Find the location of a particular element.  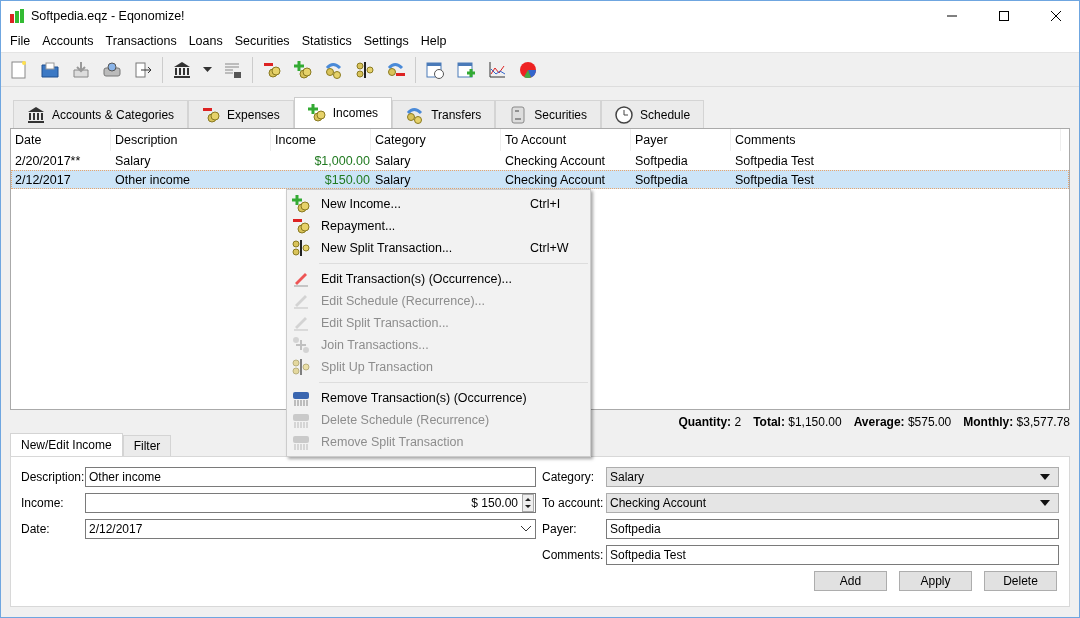

column-header: To Account is located at coordinates (566, 140).